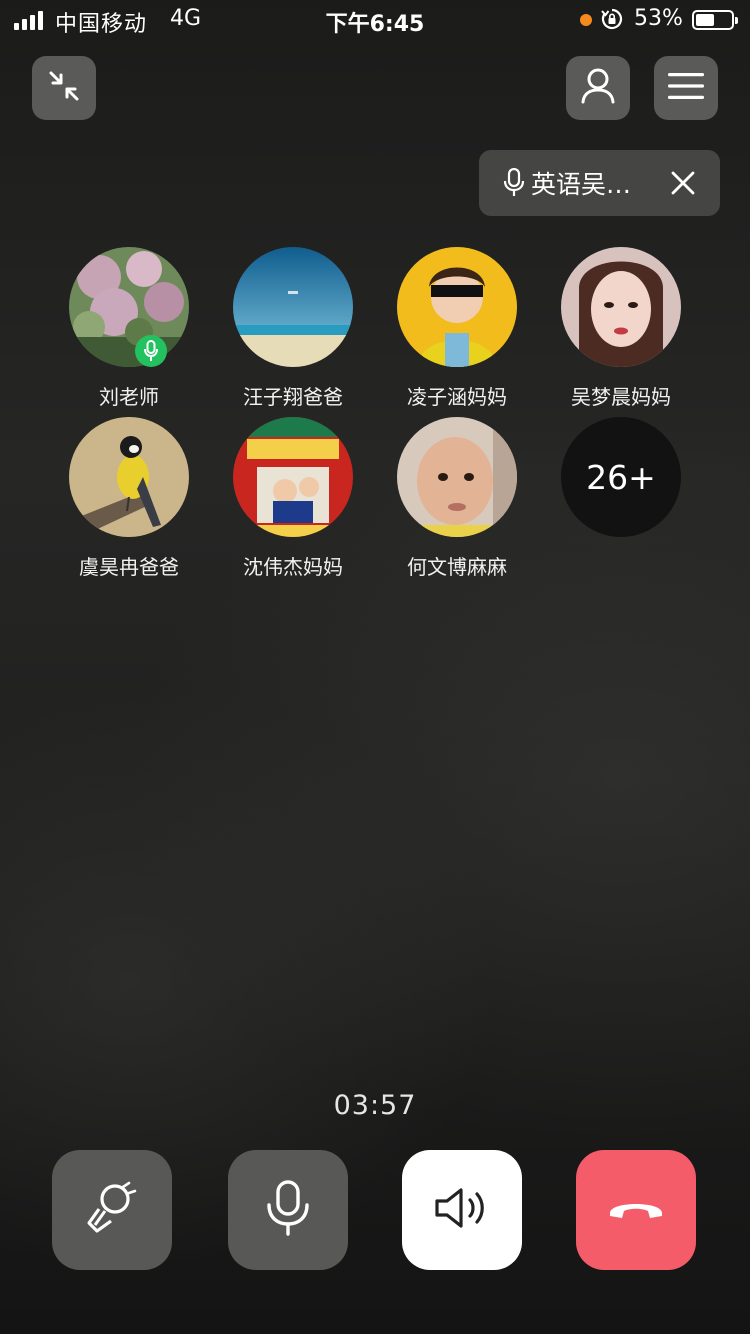  What do you see at coordinates (621, 397) in the screenshot?
I see `participant-name: 吴梦晨妈妈` at bounding box center [621, 397].